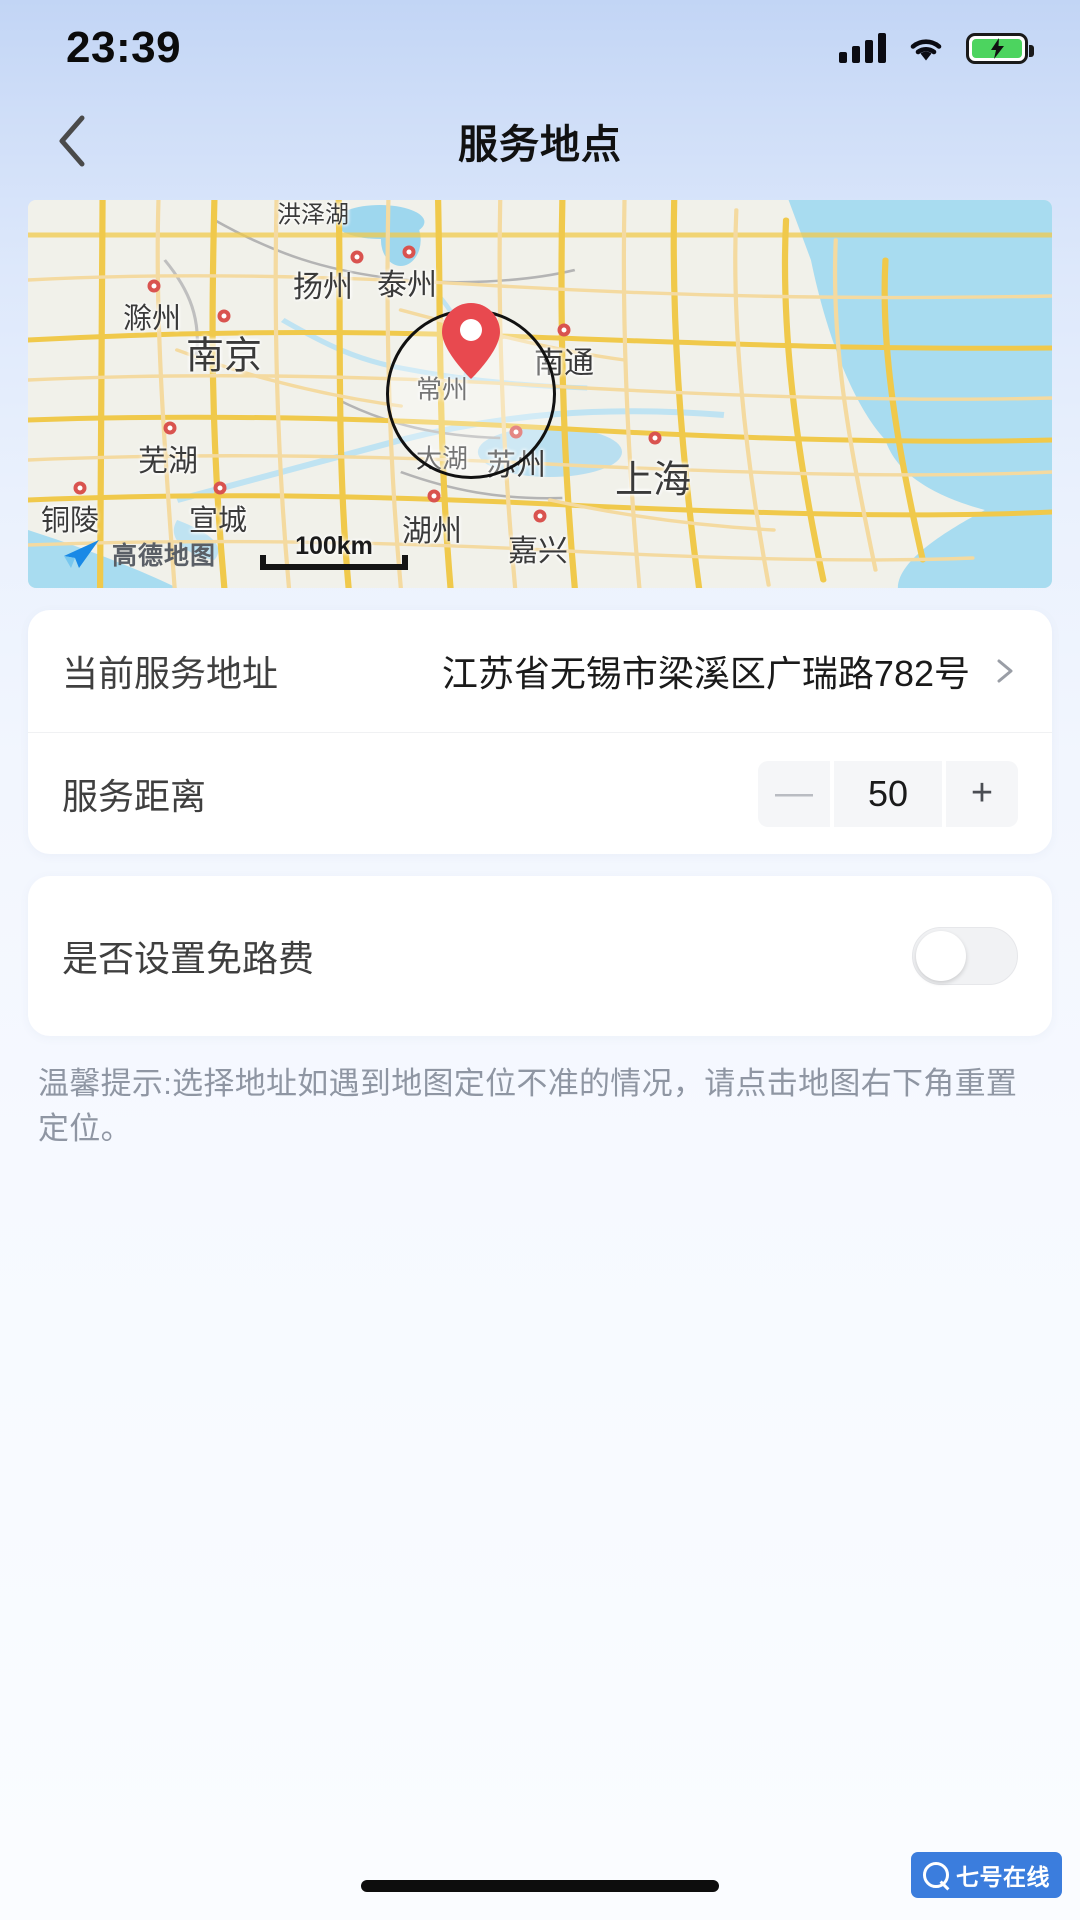  What do you see at coordinates (152, 318) in the screenshot?
I see `map-city-label: 滁州` at bounding box center [152, 318].